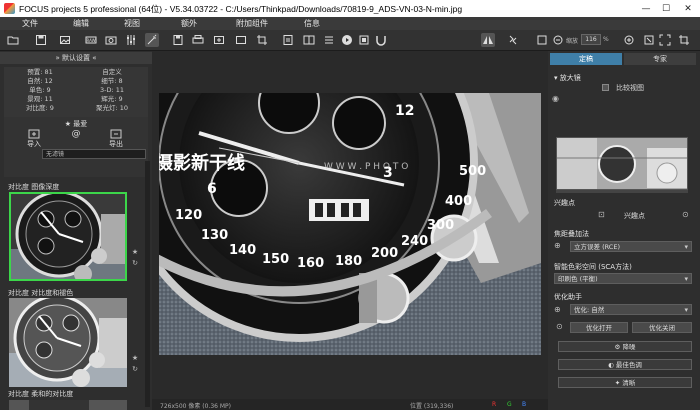 This screenshot has height=410, width=700. Describe the element at coordinates (586, 59) in the screenshot. I see `tab-finalize: 定稿` at that location.